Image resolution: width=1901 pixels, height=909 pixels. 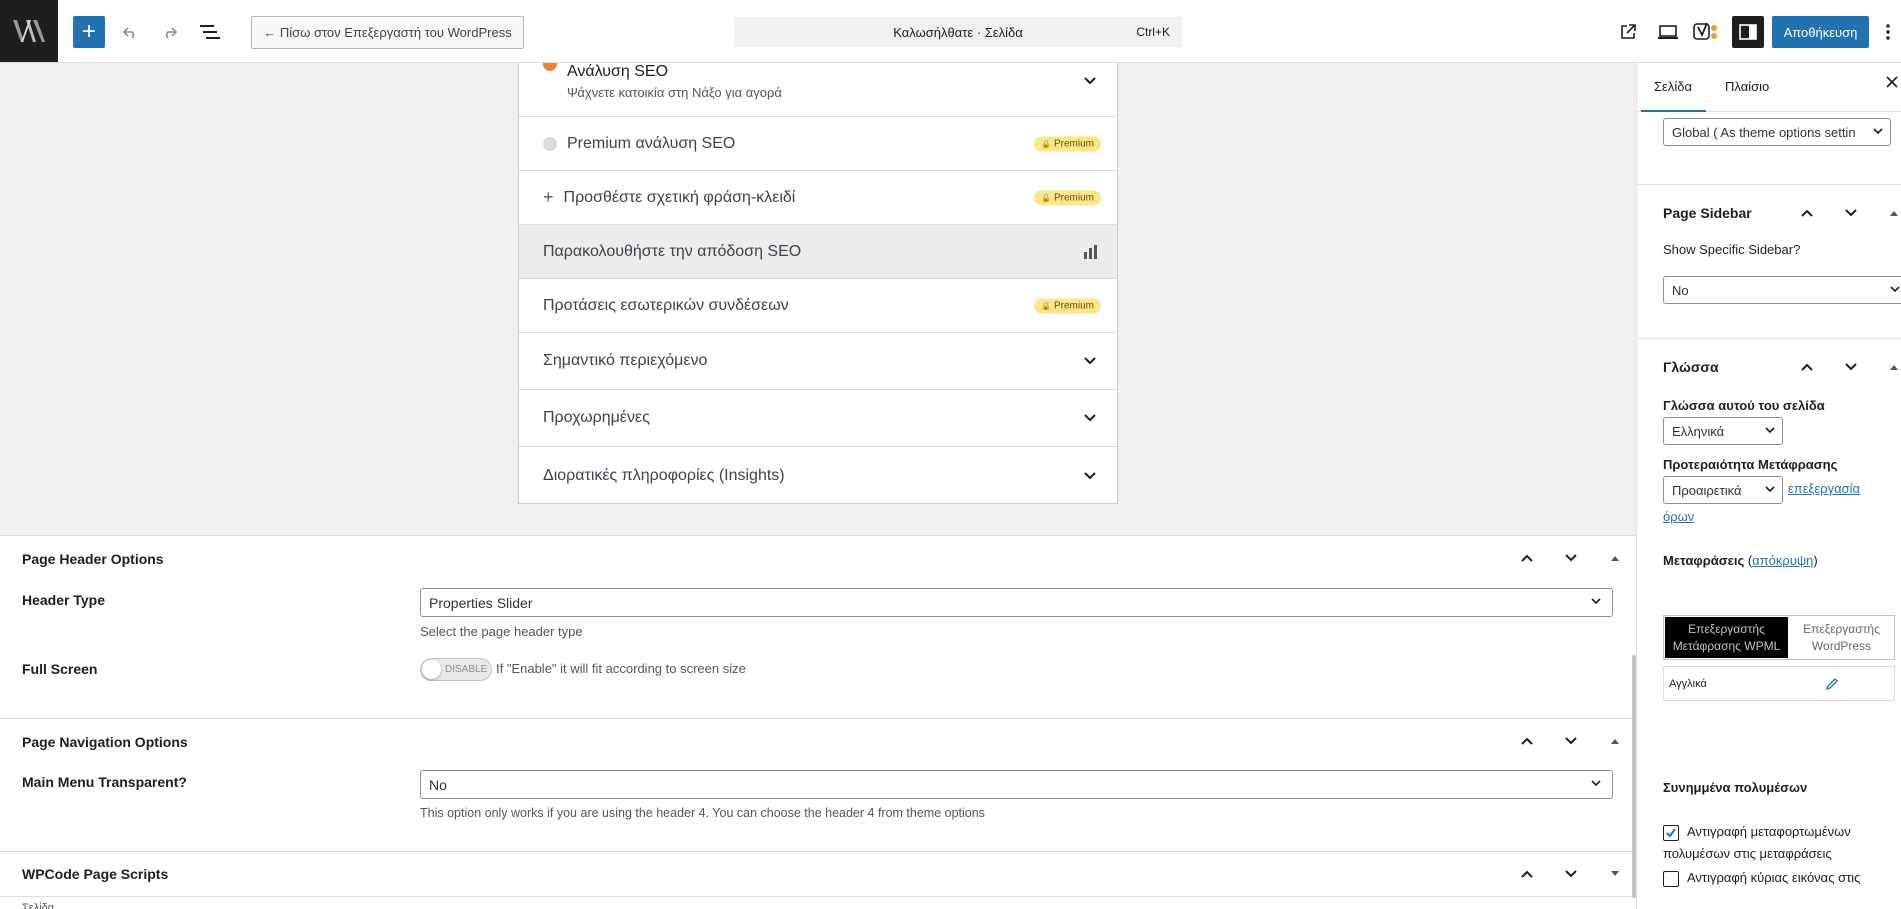 What do you see at coordinates (1668, 32) in the screenshot?
I see `preview-device-icon` at bounding box center [1668, 32].